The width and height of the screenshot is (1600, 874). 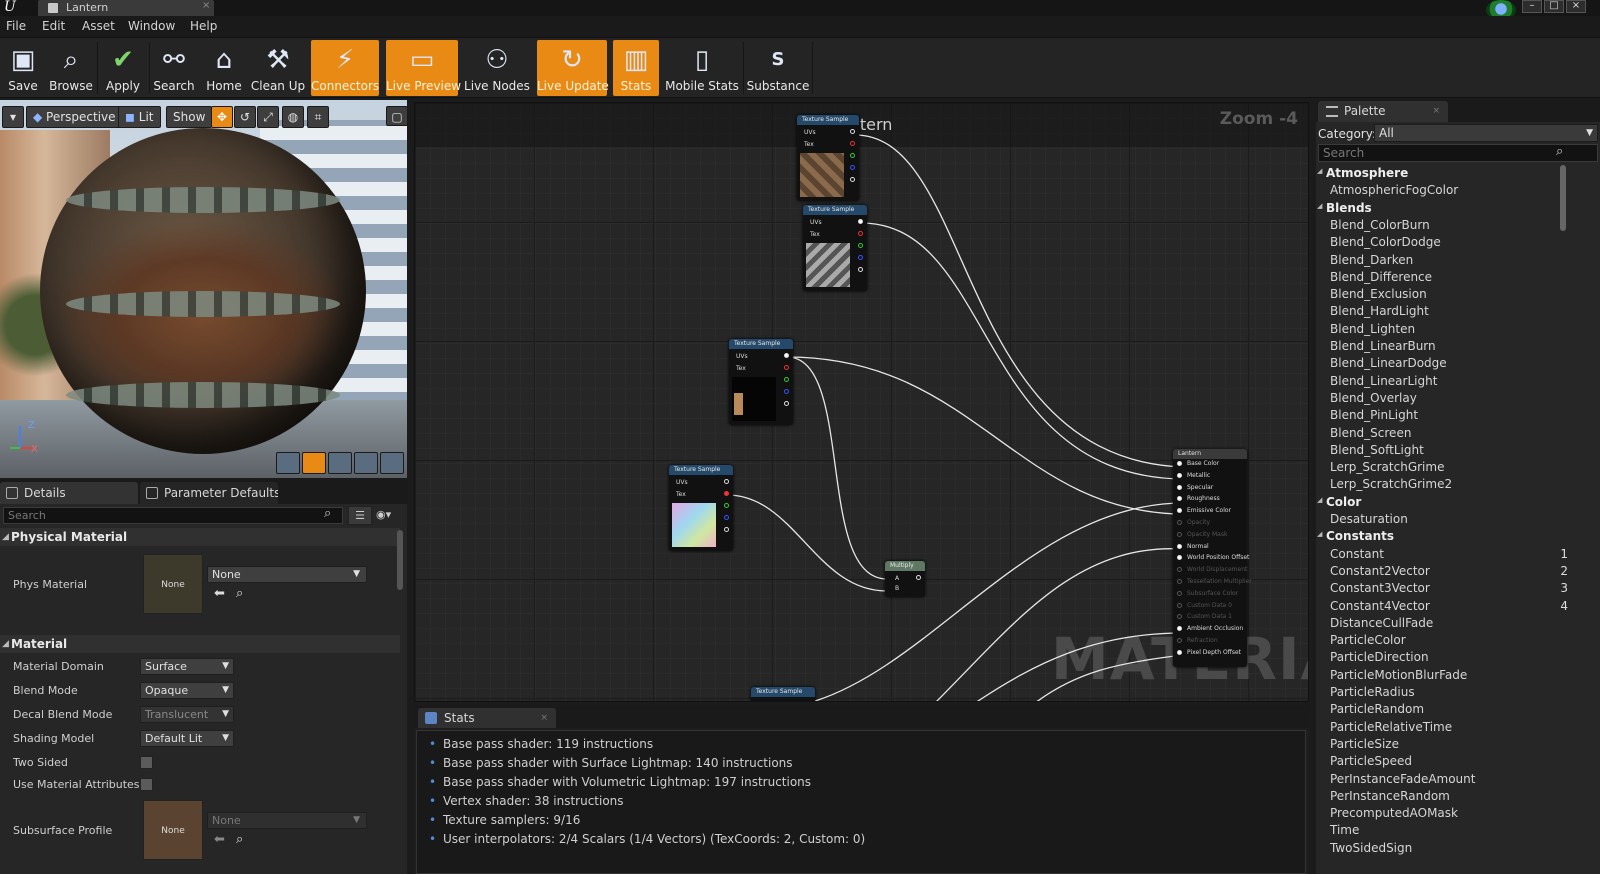 What do you see at coordinates (187, 738) in the screenshot?
I see `shading-model-dropdown: Default Lit ▼` at bounding box center [187, 738].